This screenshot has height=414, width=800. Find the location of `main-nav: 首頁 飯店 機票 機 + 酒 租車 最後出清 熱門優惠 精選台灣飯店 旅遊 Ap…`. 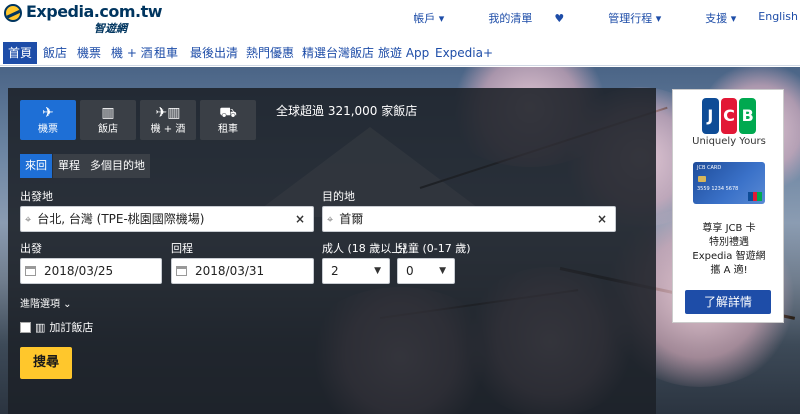

main-nav: 首頁 飯店 機票 機 + 酒 租車 最後出清 熱門優惠 精選台灣飯店 旅遊 Ap… is located at coordinates (400, 52).